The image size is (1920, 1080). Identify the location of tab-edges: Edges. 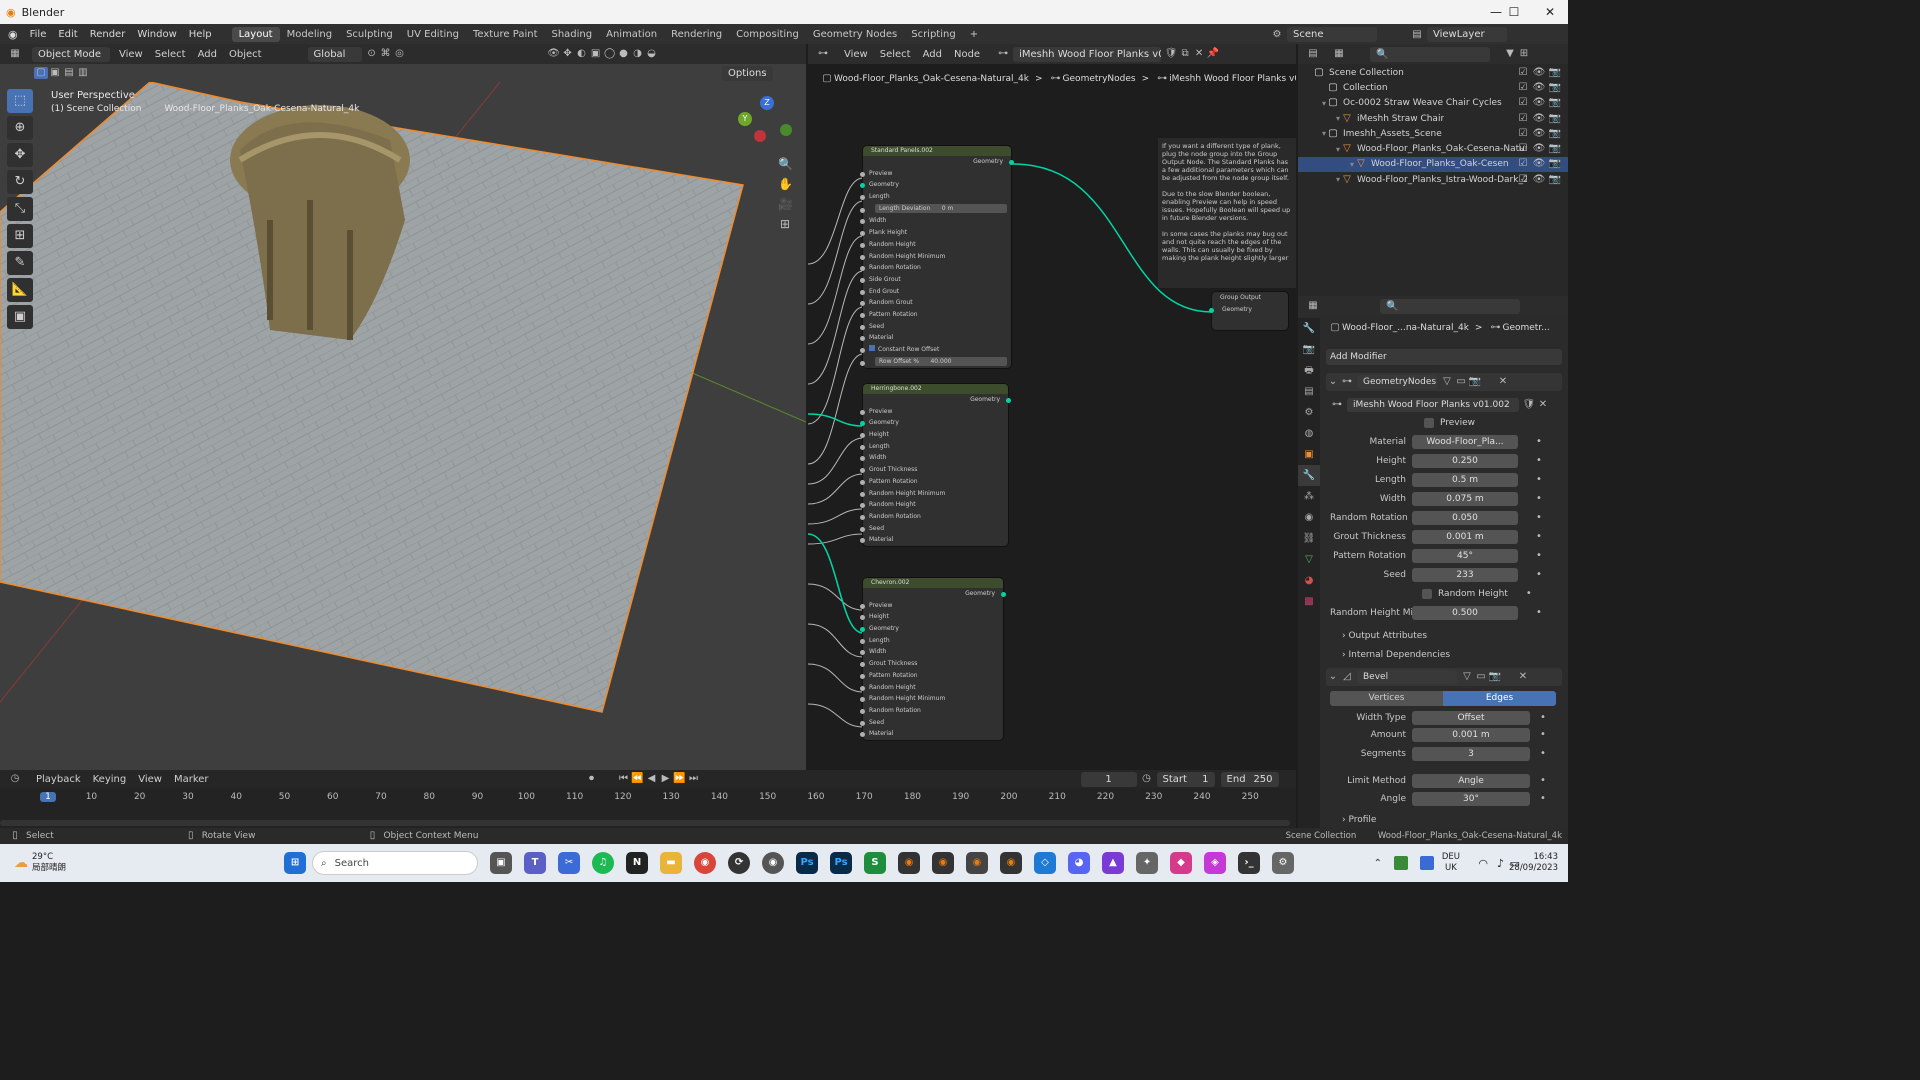
(1499, 698).